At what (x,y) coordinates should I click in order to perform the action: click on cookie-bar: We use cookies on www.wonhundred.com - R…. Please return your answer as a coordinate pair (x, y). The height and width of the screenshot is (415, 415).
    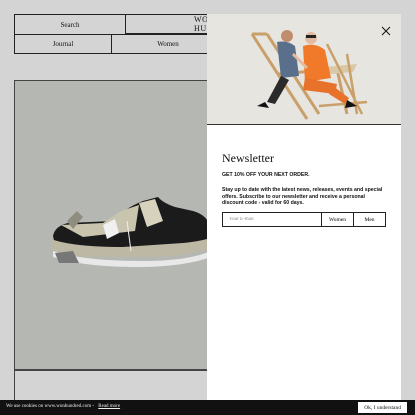
    Looking at the image, I should click on (207, 407).